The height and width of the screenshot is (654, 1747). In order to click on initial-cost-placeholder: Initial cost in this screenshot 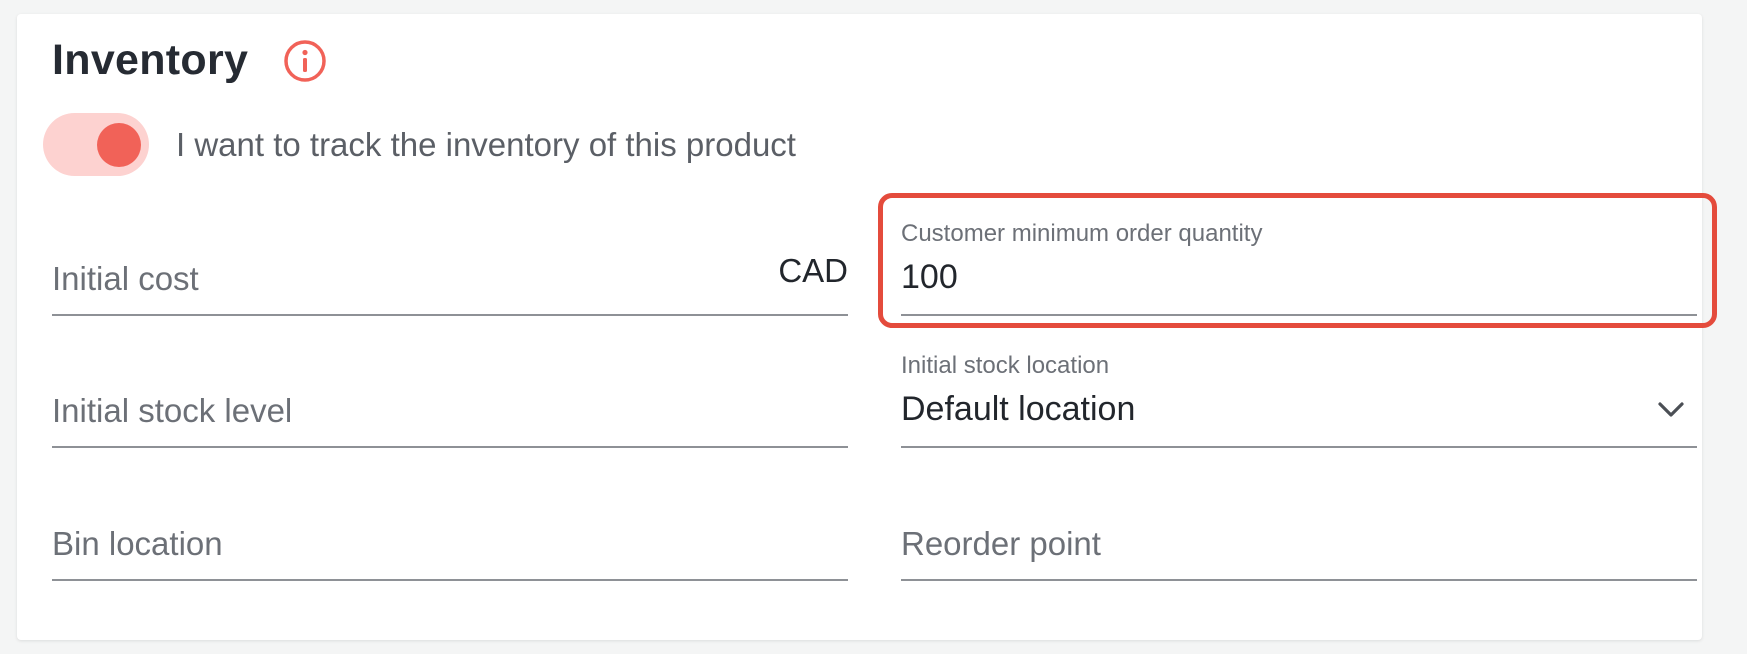, I will do `click(125, 278)`.